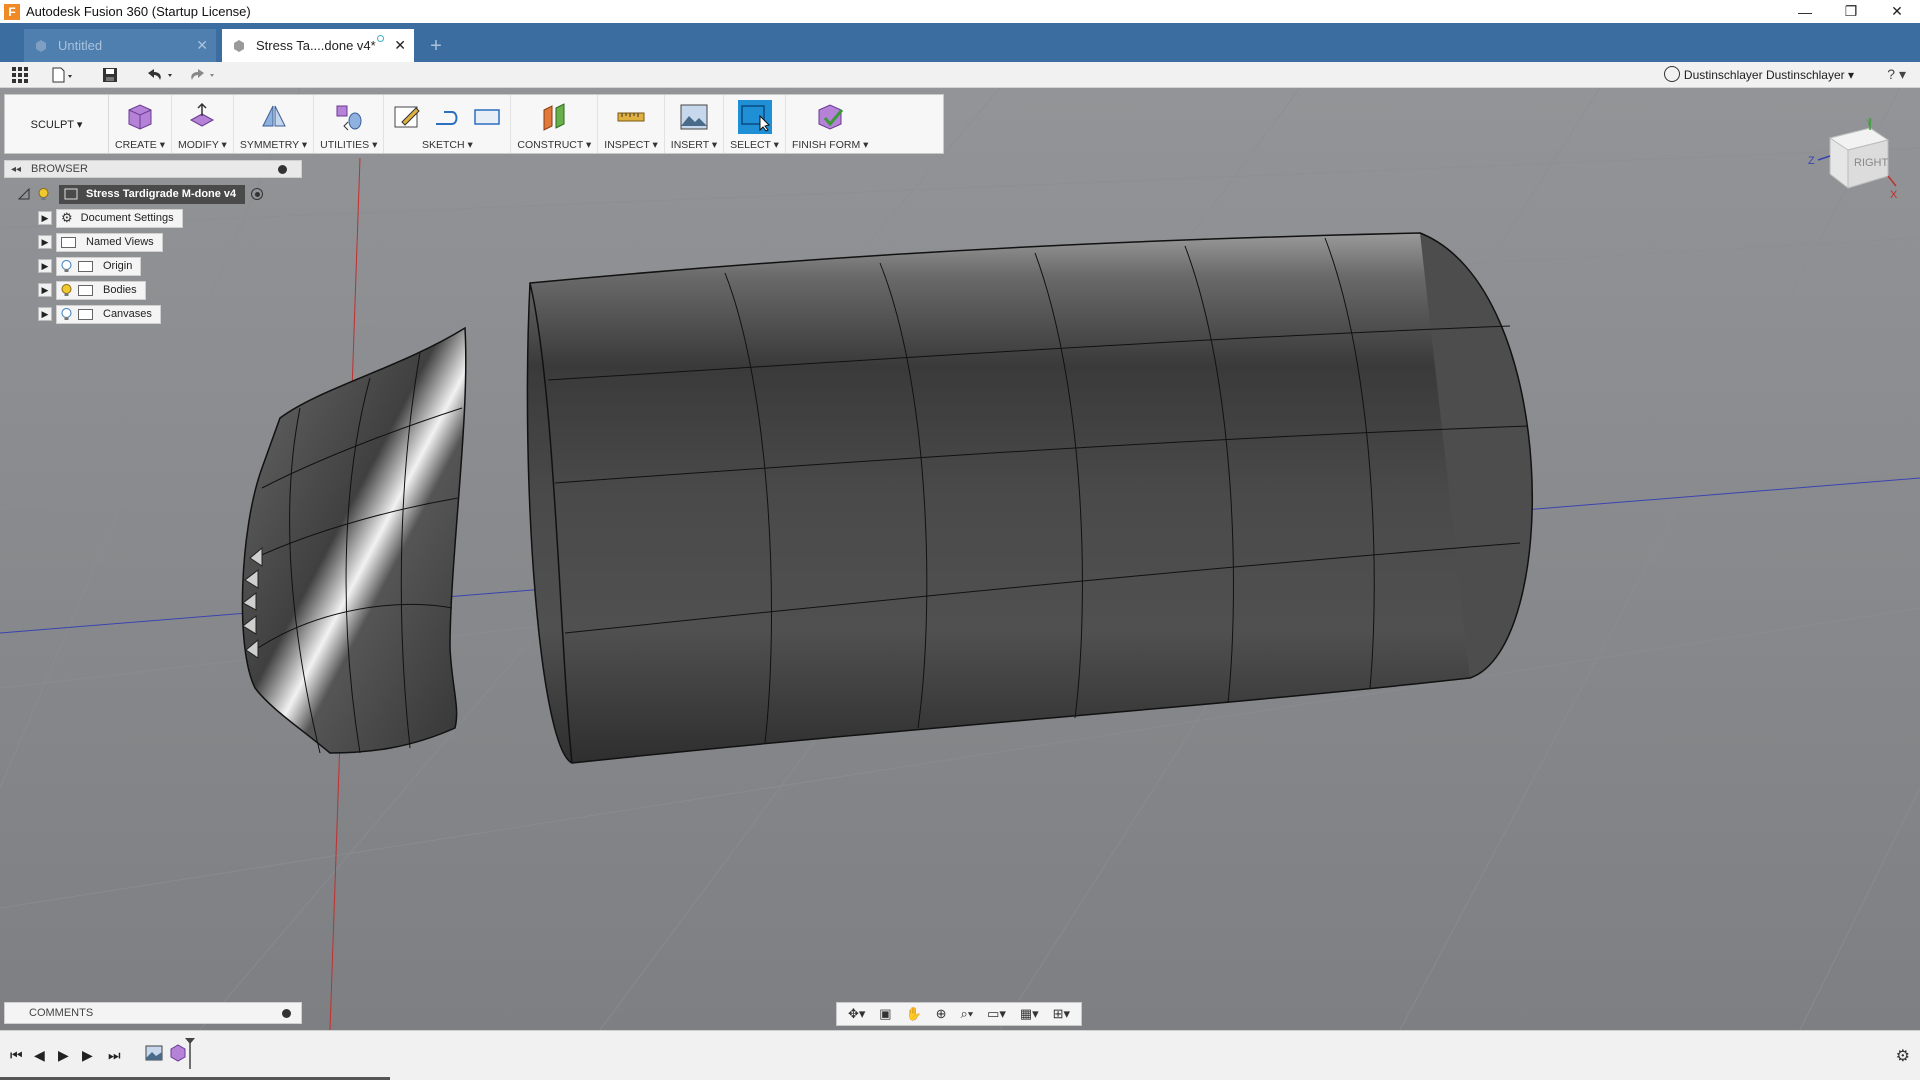  What do you see at coordinates (153, 1013) in the screenshot?
I see `comments-panel: COMMENTS` at bounding box center [153, 1013].